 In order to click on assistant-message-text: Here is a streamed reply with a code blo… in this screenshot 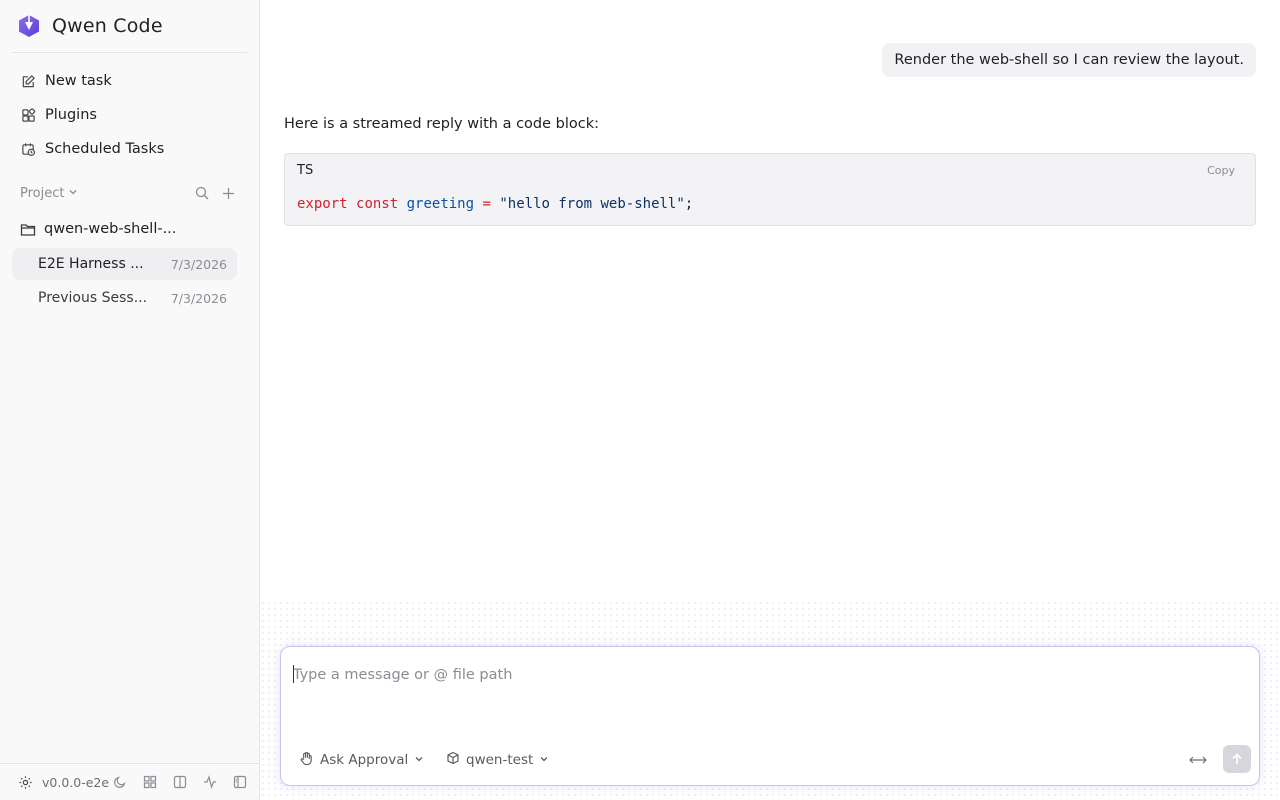, I will do `click(442, 124)`.